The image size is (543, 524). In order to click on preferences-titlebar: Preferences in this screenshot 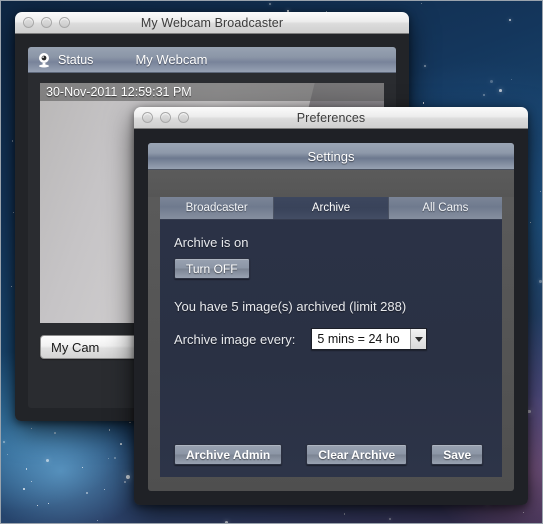, I will do `click(331, 118)`.